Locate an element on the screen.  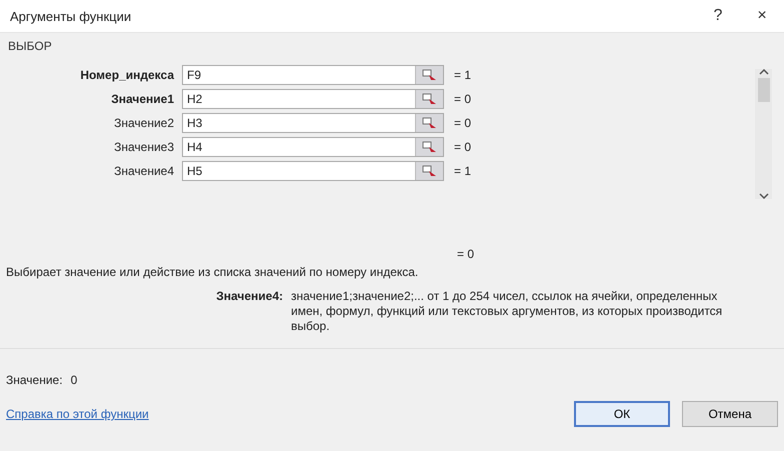
argument-field: H5 is located at coordinates (313, 171).